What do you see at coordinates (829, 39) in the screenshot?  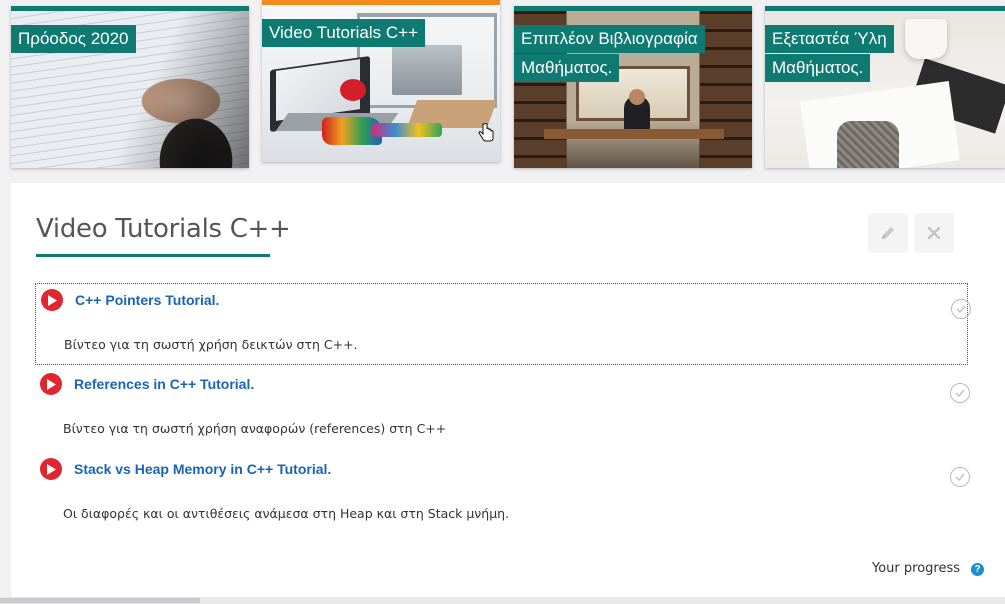 I see `tile-title: Εξεταστέα Ύλη` at bounding box center [829, 39].